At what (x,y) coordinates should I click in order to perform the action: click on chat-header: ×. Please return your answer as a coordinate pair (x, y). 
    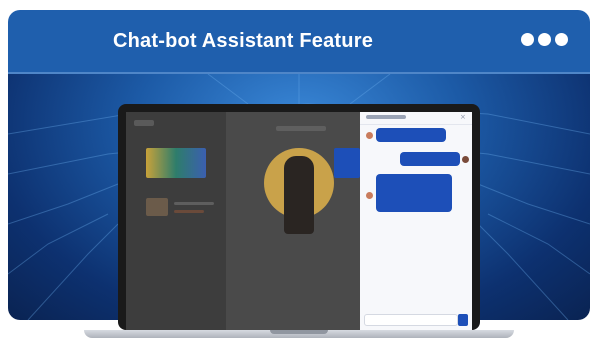
    Looking at the image, I should click on (416, 118).